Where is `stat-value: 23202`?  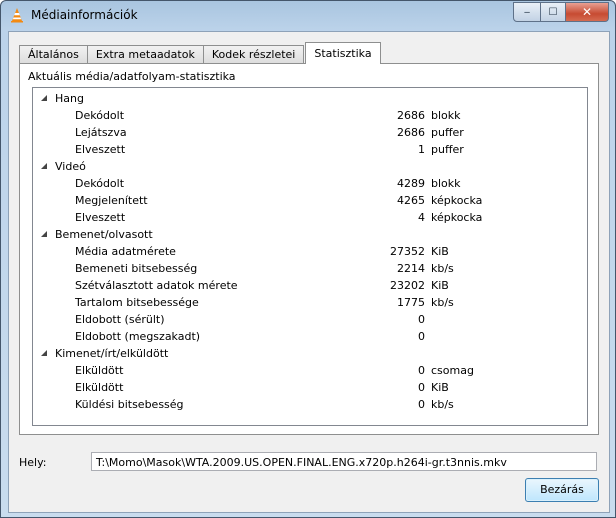 stat-value: 23202 is located at coordinates (407, 285).